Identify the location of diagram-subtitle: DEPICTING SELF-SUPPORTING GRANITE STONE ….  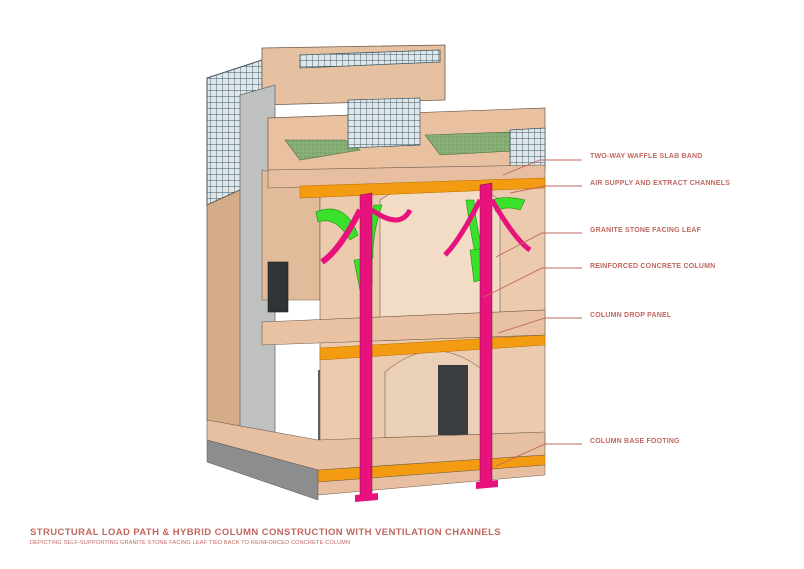
(190, 543).